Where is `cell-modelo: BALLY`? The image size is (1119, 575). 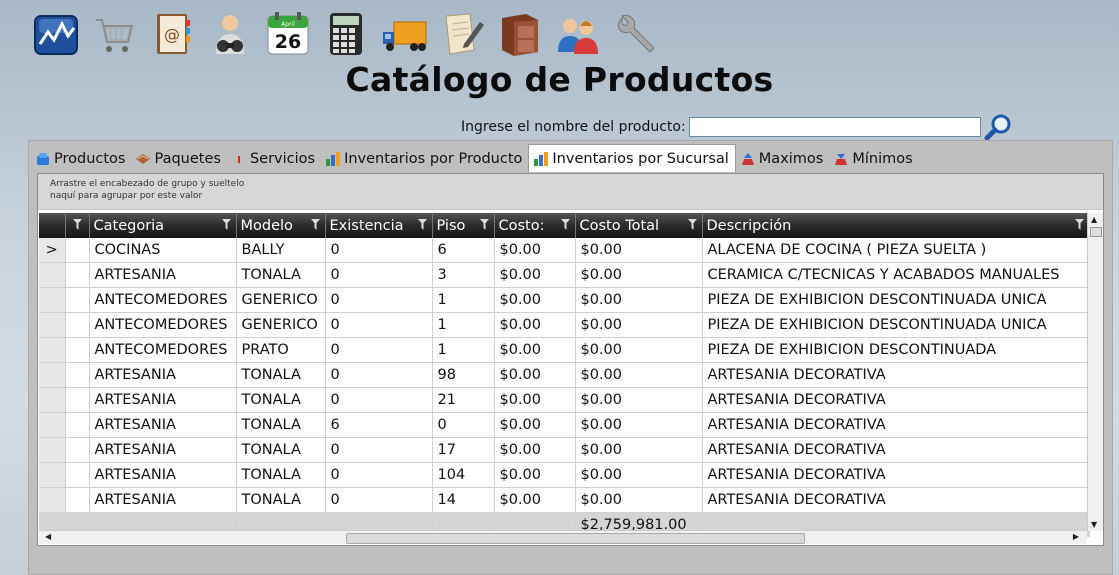 cell-modelo: BALLY is located at coordinates (281, 250).